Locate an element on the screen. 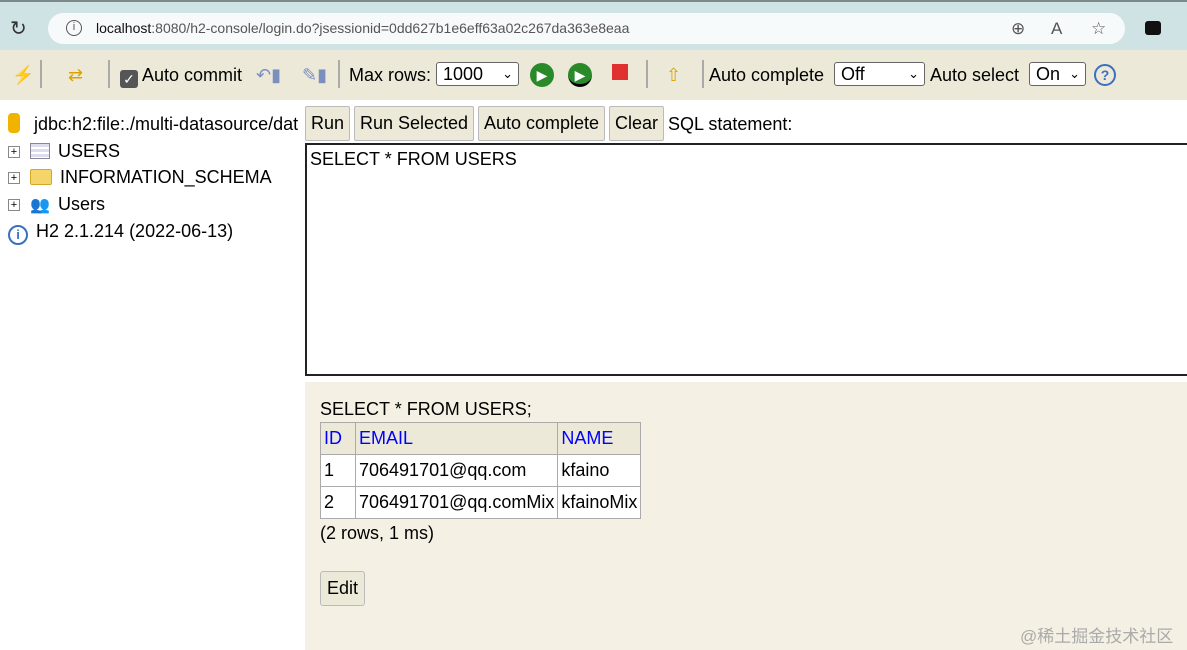 The height and width of the screenshot is (650, 1187). run-button: Run is located at coordinates (328, 123).